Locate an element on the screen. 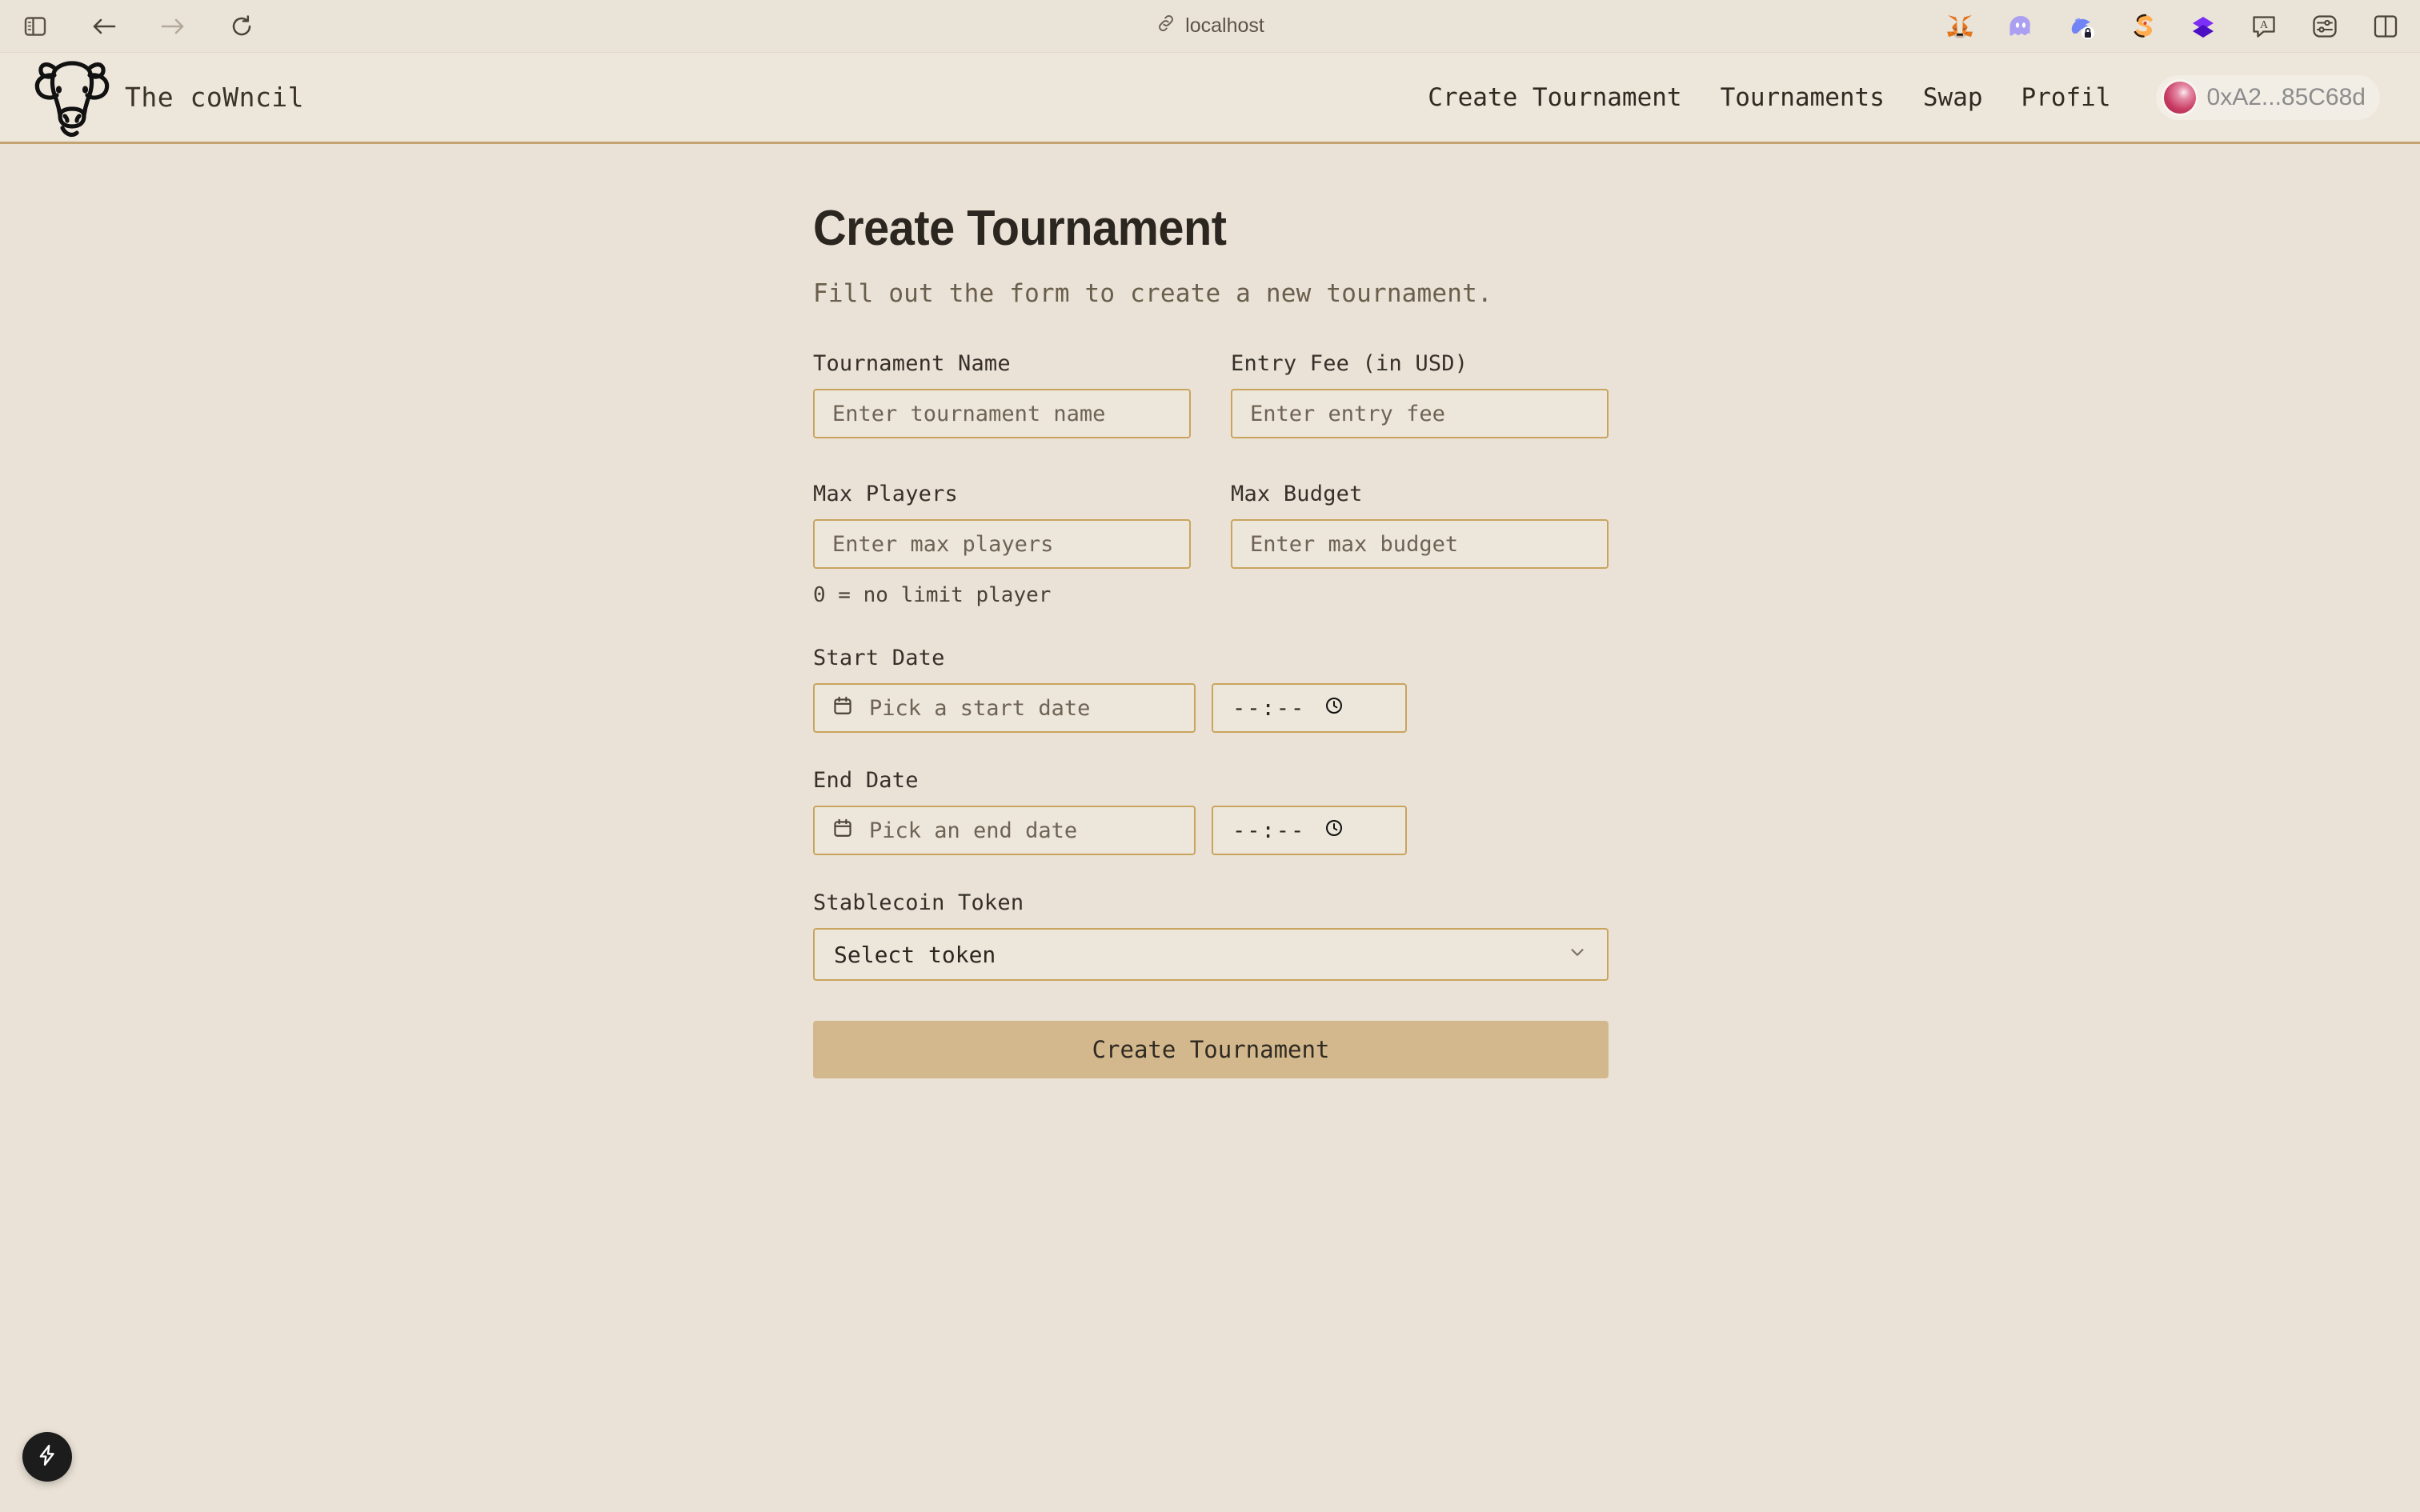 The image size is (2420, 1512). wallet-address-label: 0xA2...85C68d is located at coordinates (2286, 96).